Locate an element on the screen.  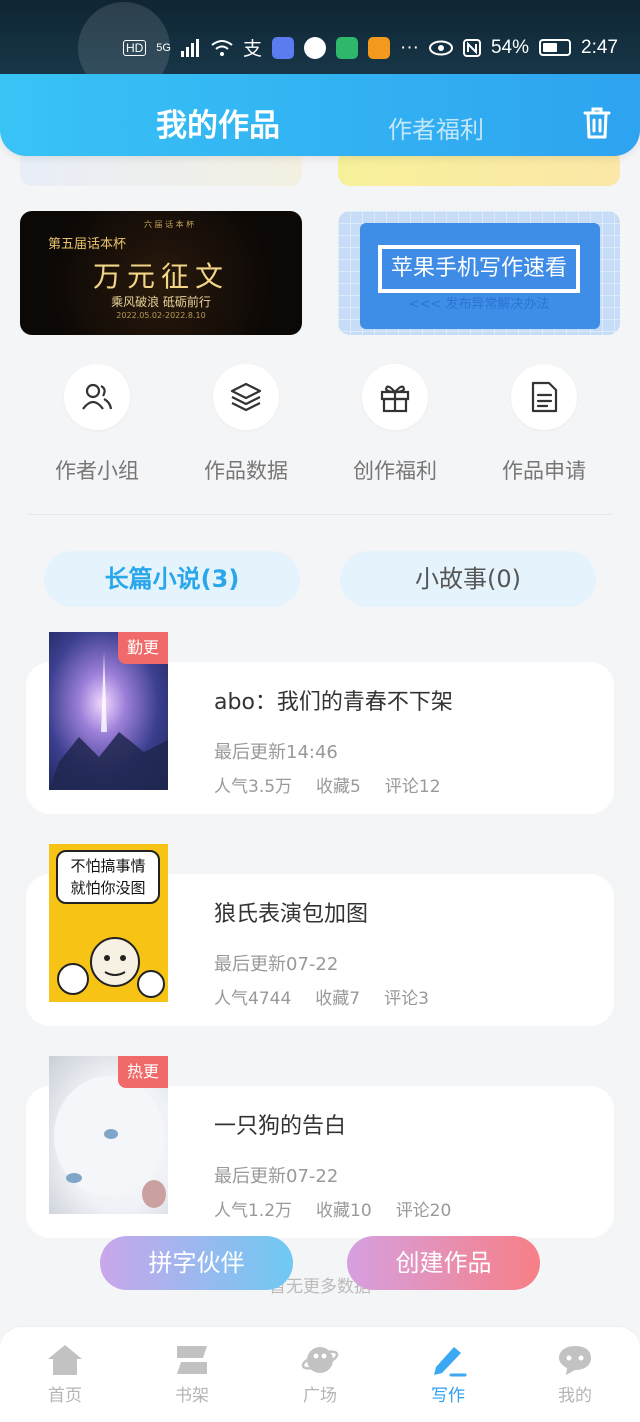
quick-label: 创作福利 is located at coordinates (395, 471).